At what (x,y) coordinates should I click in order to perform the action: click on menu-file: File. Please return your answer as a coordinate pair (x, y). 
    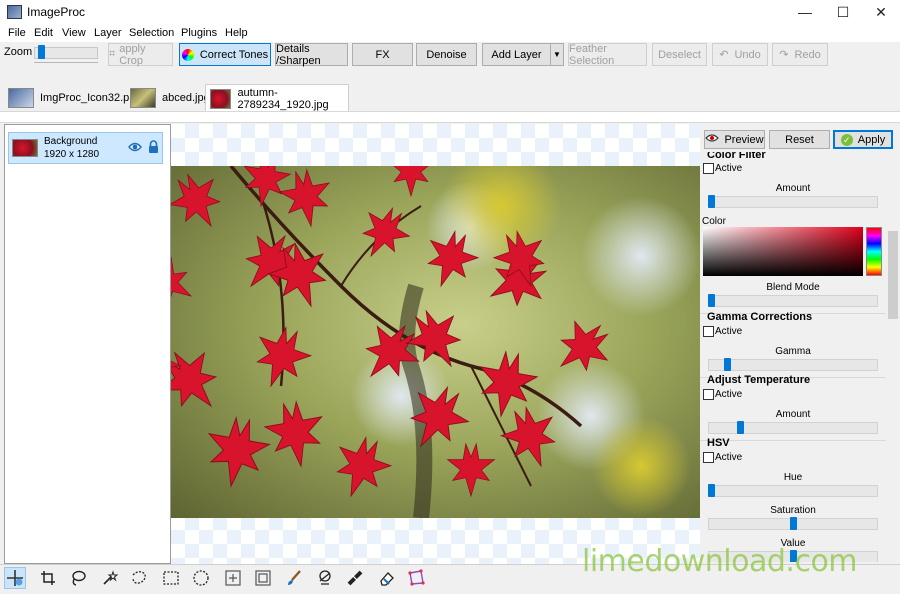
    Looking at the image, I should click on (17, 33).